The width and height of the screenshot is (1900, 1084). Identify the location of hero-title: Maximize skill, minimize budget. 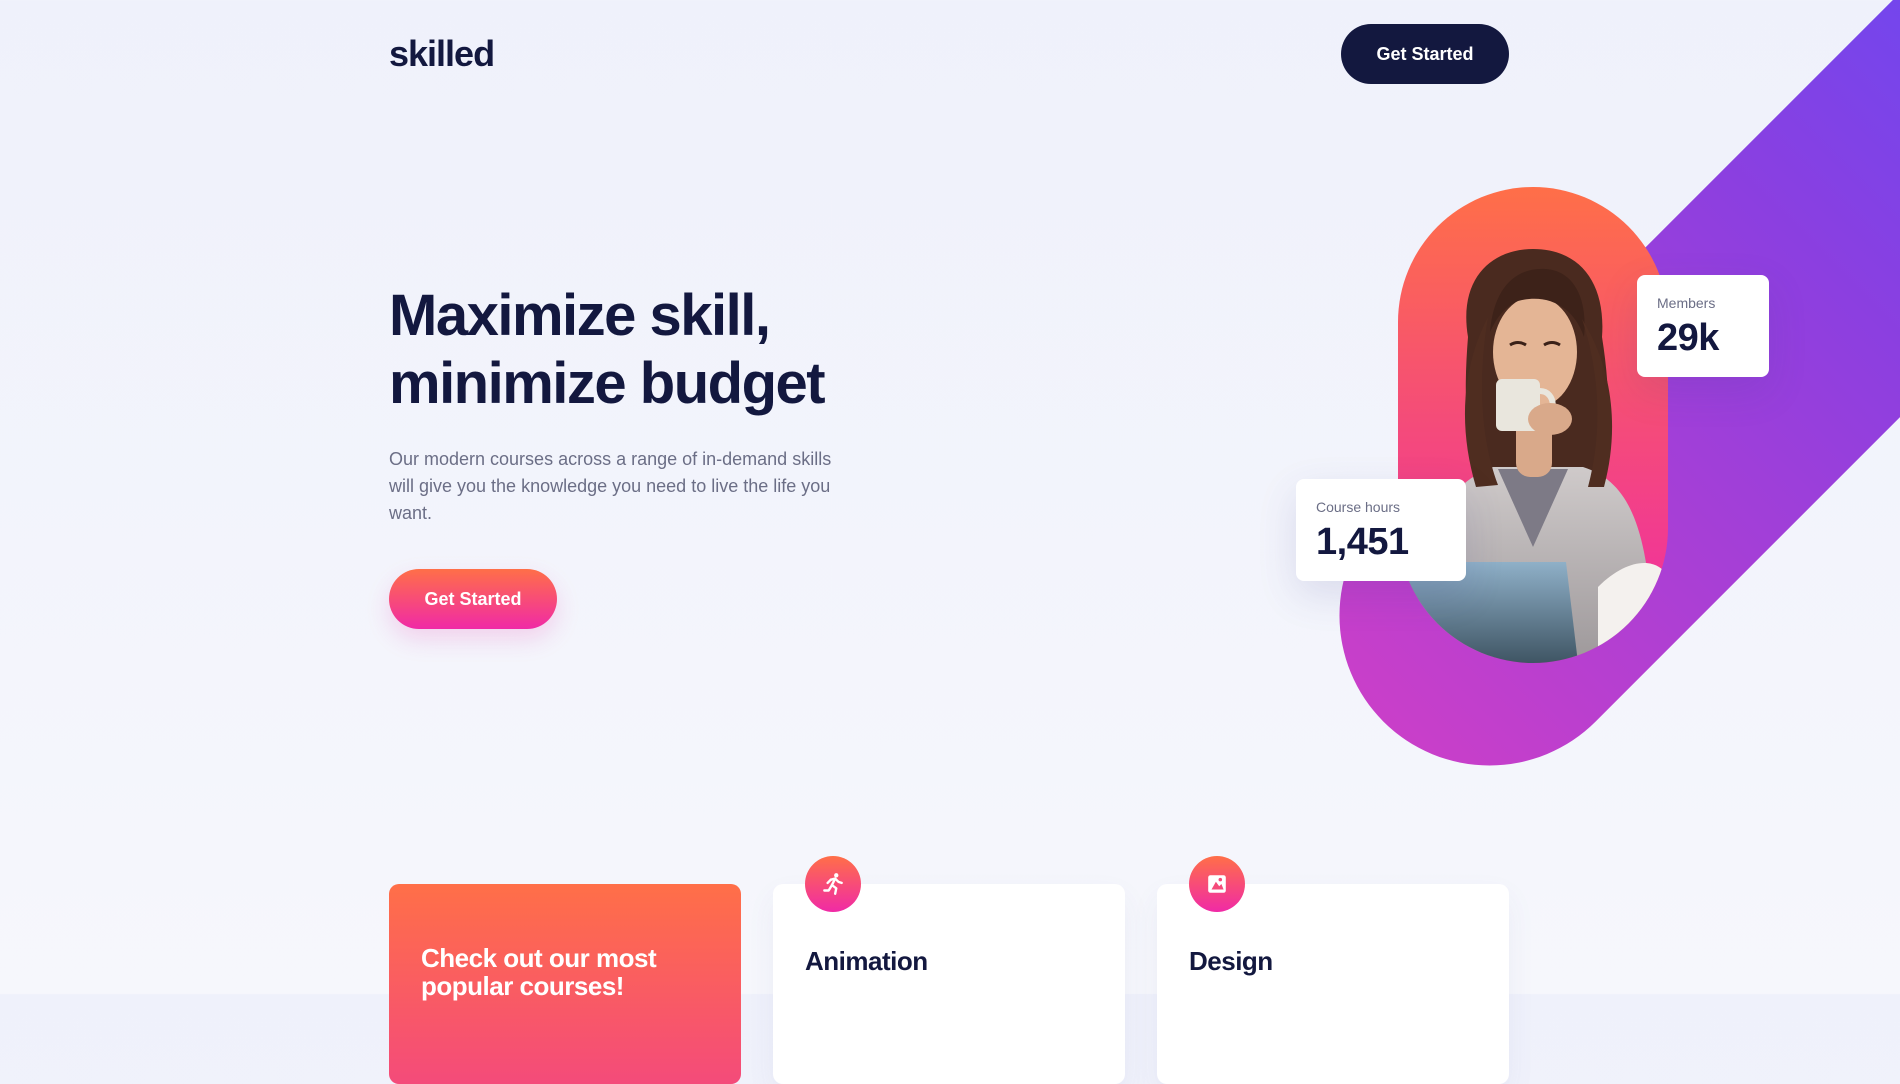
(649, 350).